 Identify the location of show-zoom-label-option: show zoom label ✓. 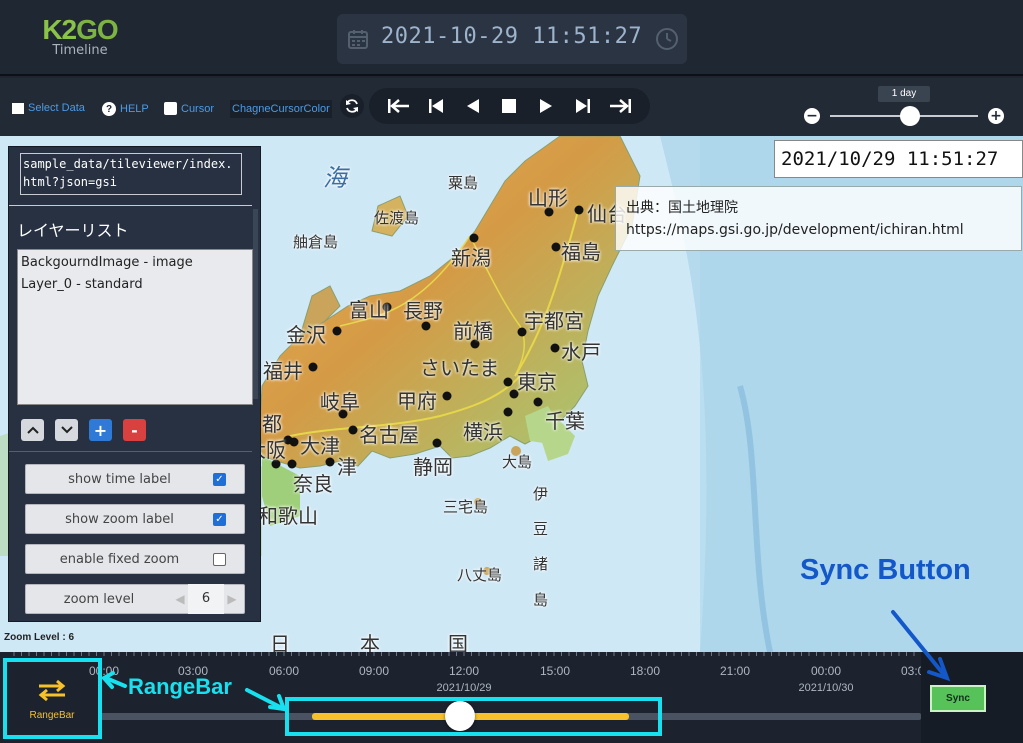
(135, 519).